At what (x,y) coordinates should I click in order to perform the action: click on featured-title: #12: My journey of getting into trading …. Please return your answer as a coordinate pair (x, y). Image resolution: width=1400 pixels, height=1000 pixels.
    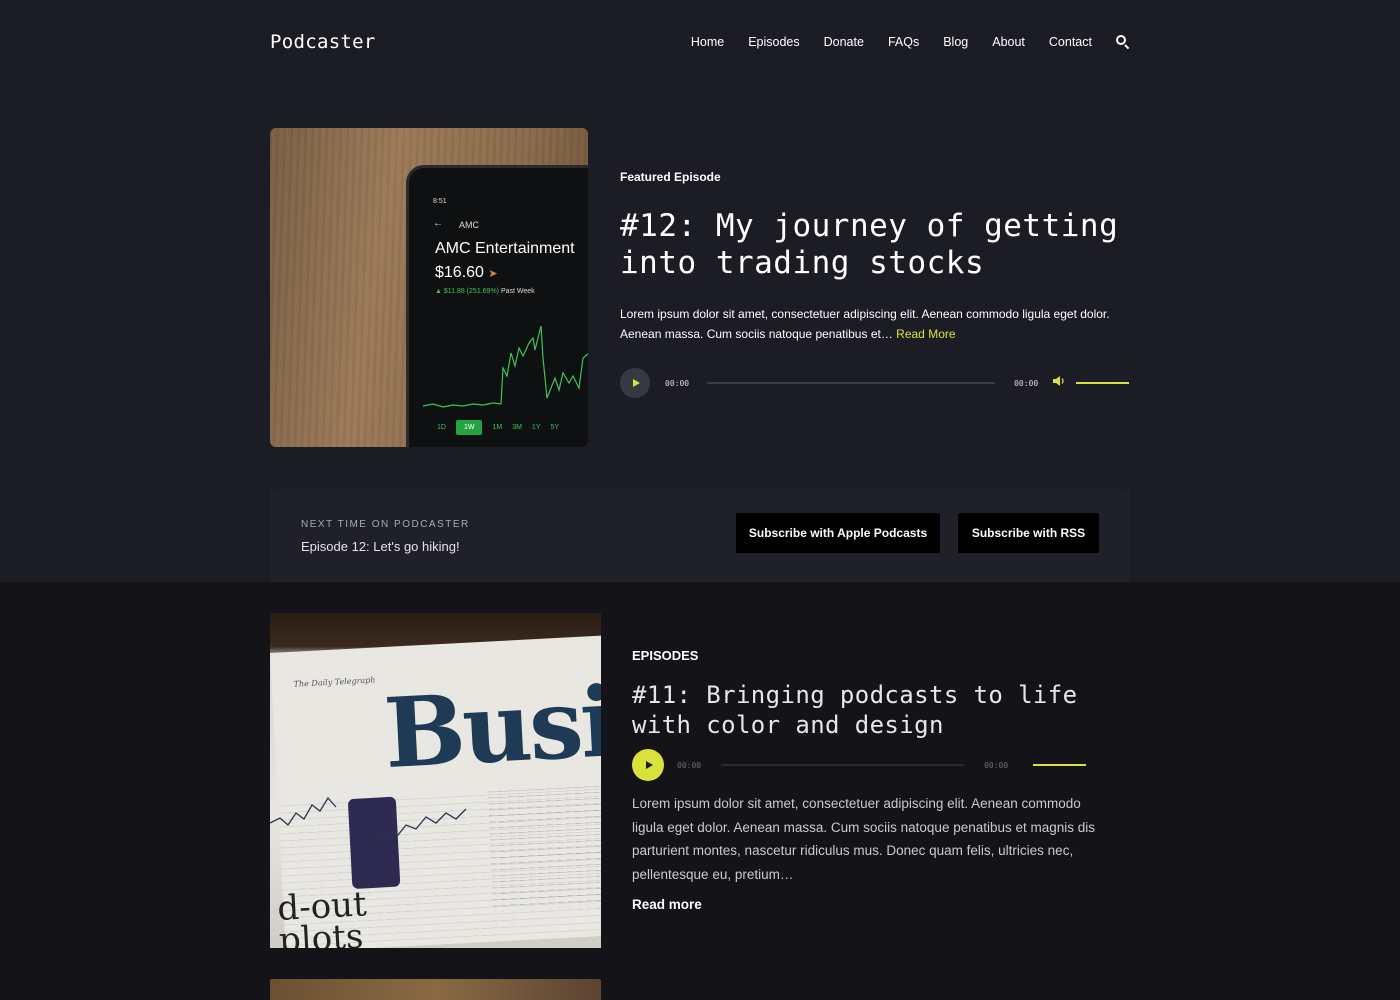
    Looking at the image, I should click on (875, 245).